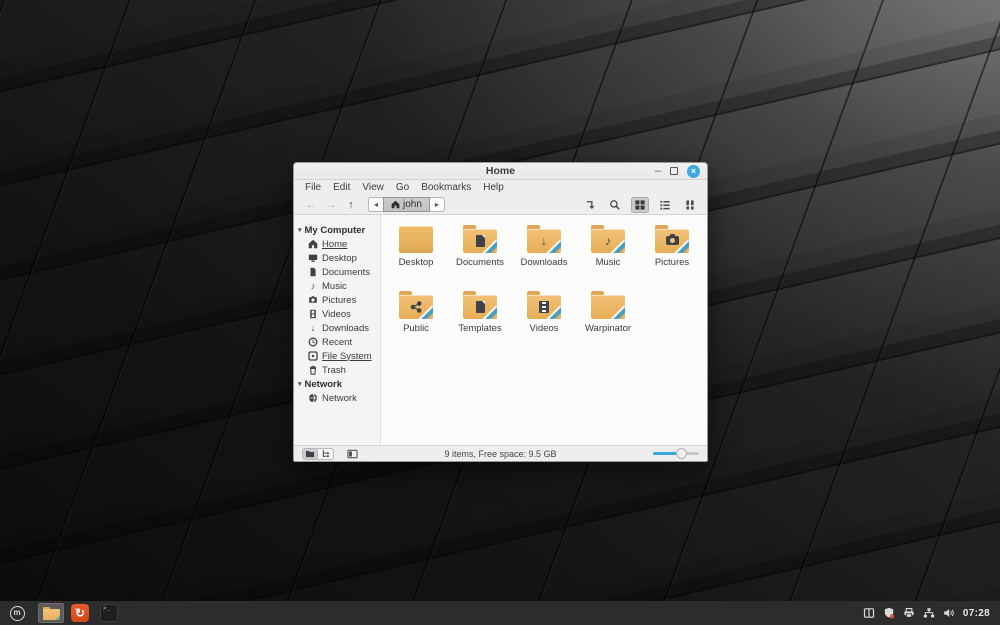  What do you see at coordinates (590, 205) in the screenshot?
I see `toggle-location-entry-icon` at bounding box center [590, 205].